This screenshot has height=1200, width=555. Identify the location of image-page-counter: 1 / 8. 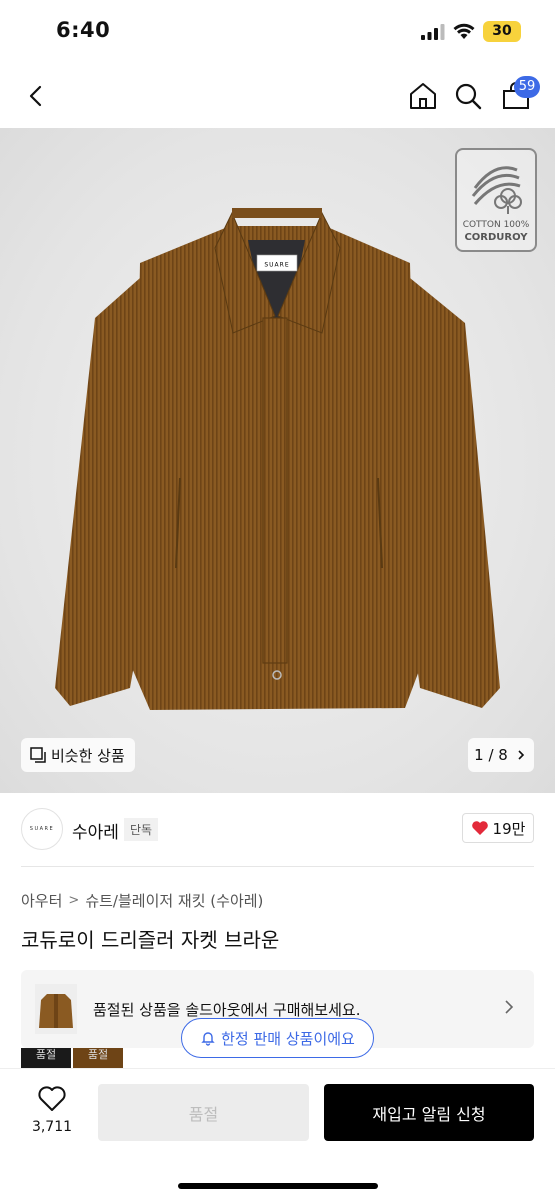
(501, 755).